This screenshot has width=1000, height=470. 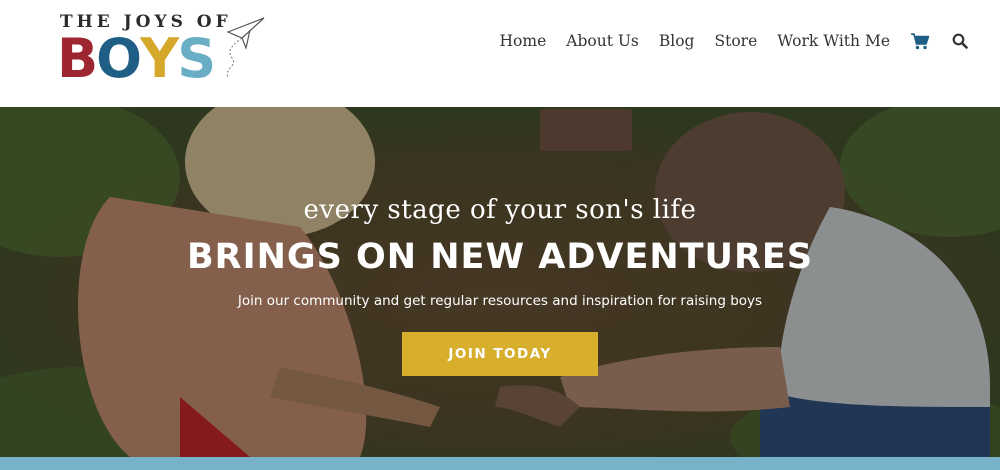 What do you see at coordinates (500, 210) in the screenshot?
I see `hero-script-line: every stage of your son's life` at bounding box center [500, 210].